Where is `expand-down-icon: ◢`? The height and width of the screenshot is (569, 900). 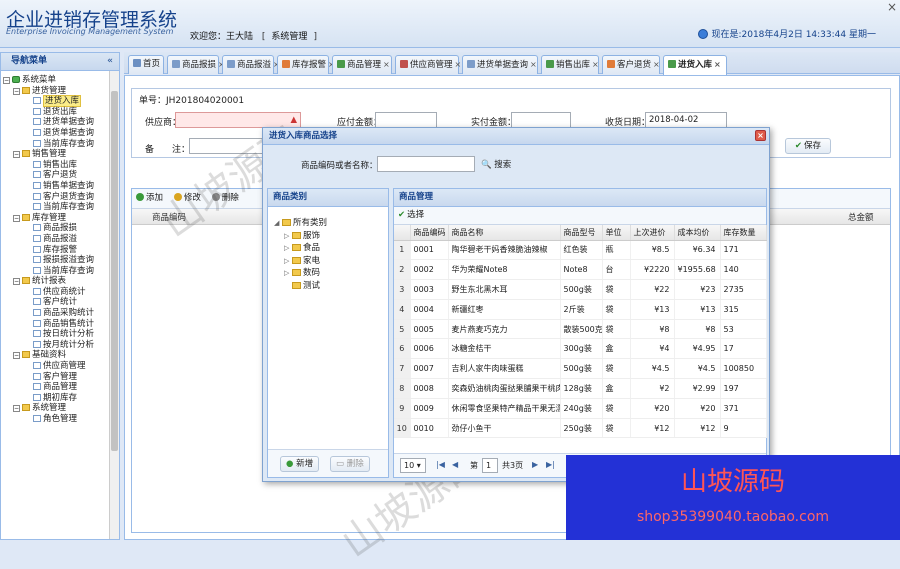
expand-down-icon: ◢ is located at coordinates (278, 223).